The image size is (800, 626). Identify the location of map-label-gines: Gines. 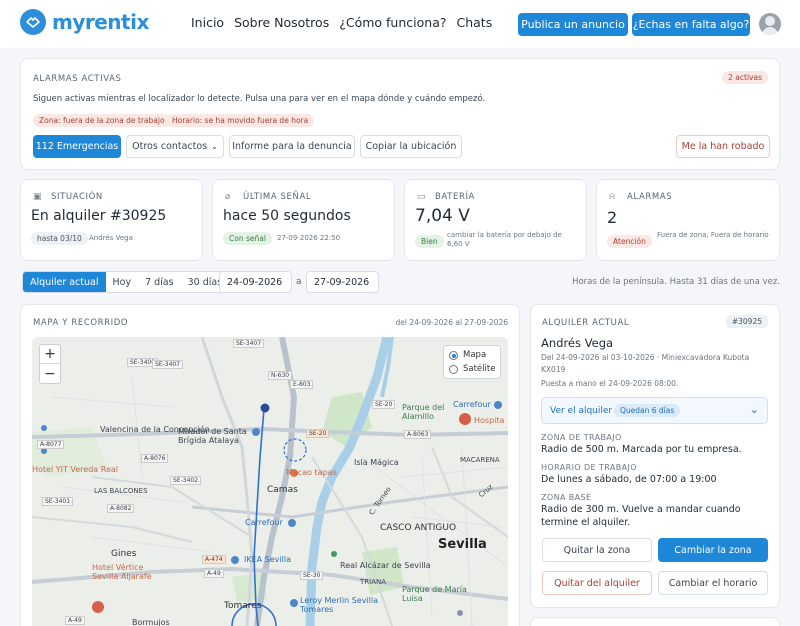
(124, 554).